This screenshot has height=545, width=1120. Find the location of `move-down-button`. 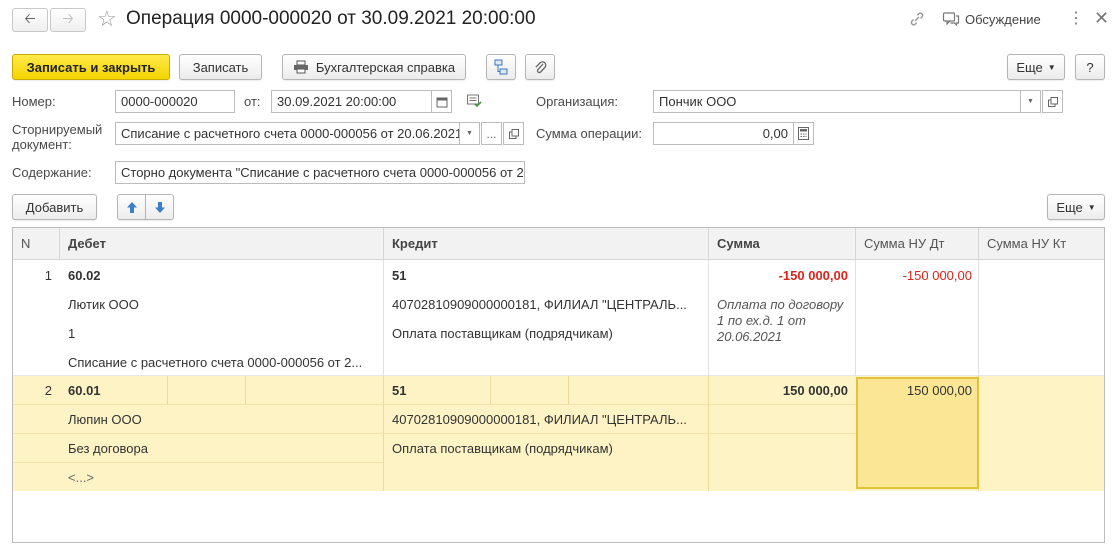

move-down-button is located at coordinates (159, 207).